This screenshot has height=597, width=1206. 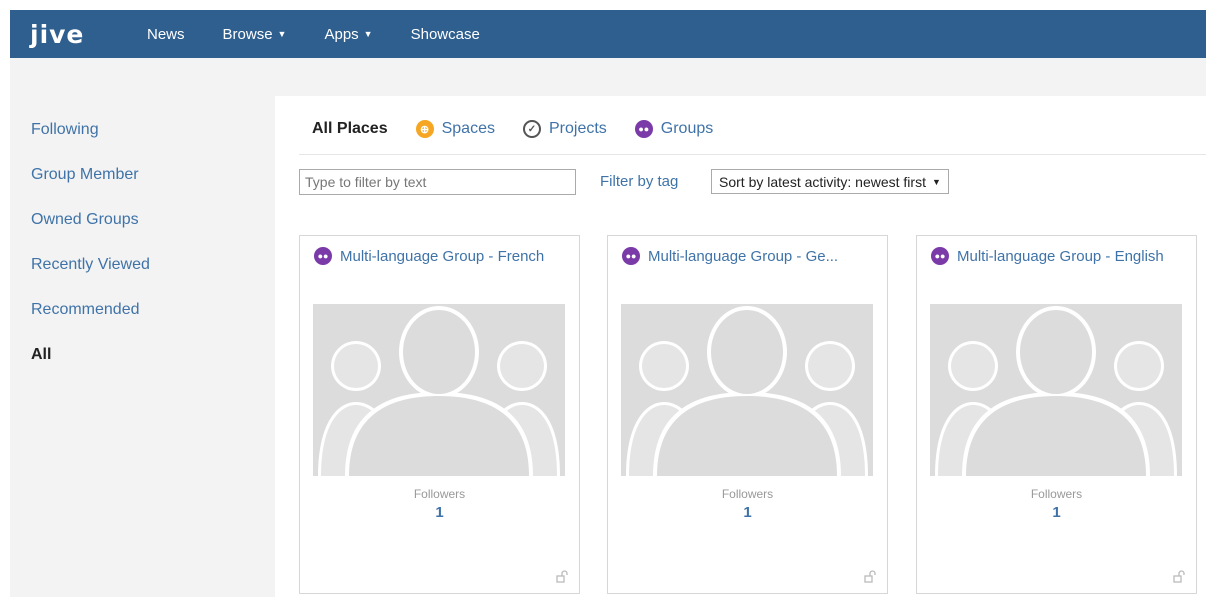 What do you see at coordinates (146, 177) in the screenshot?
I see `sidebar-item-group-member: Group Member` at bounding box center [146, 177].